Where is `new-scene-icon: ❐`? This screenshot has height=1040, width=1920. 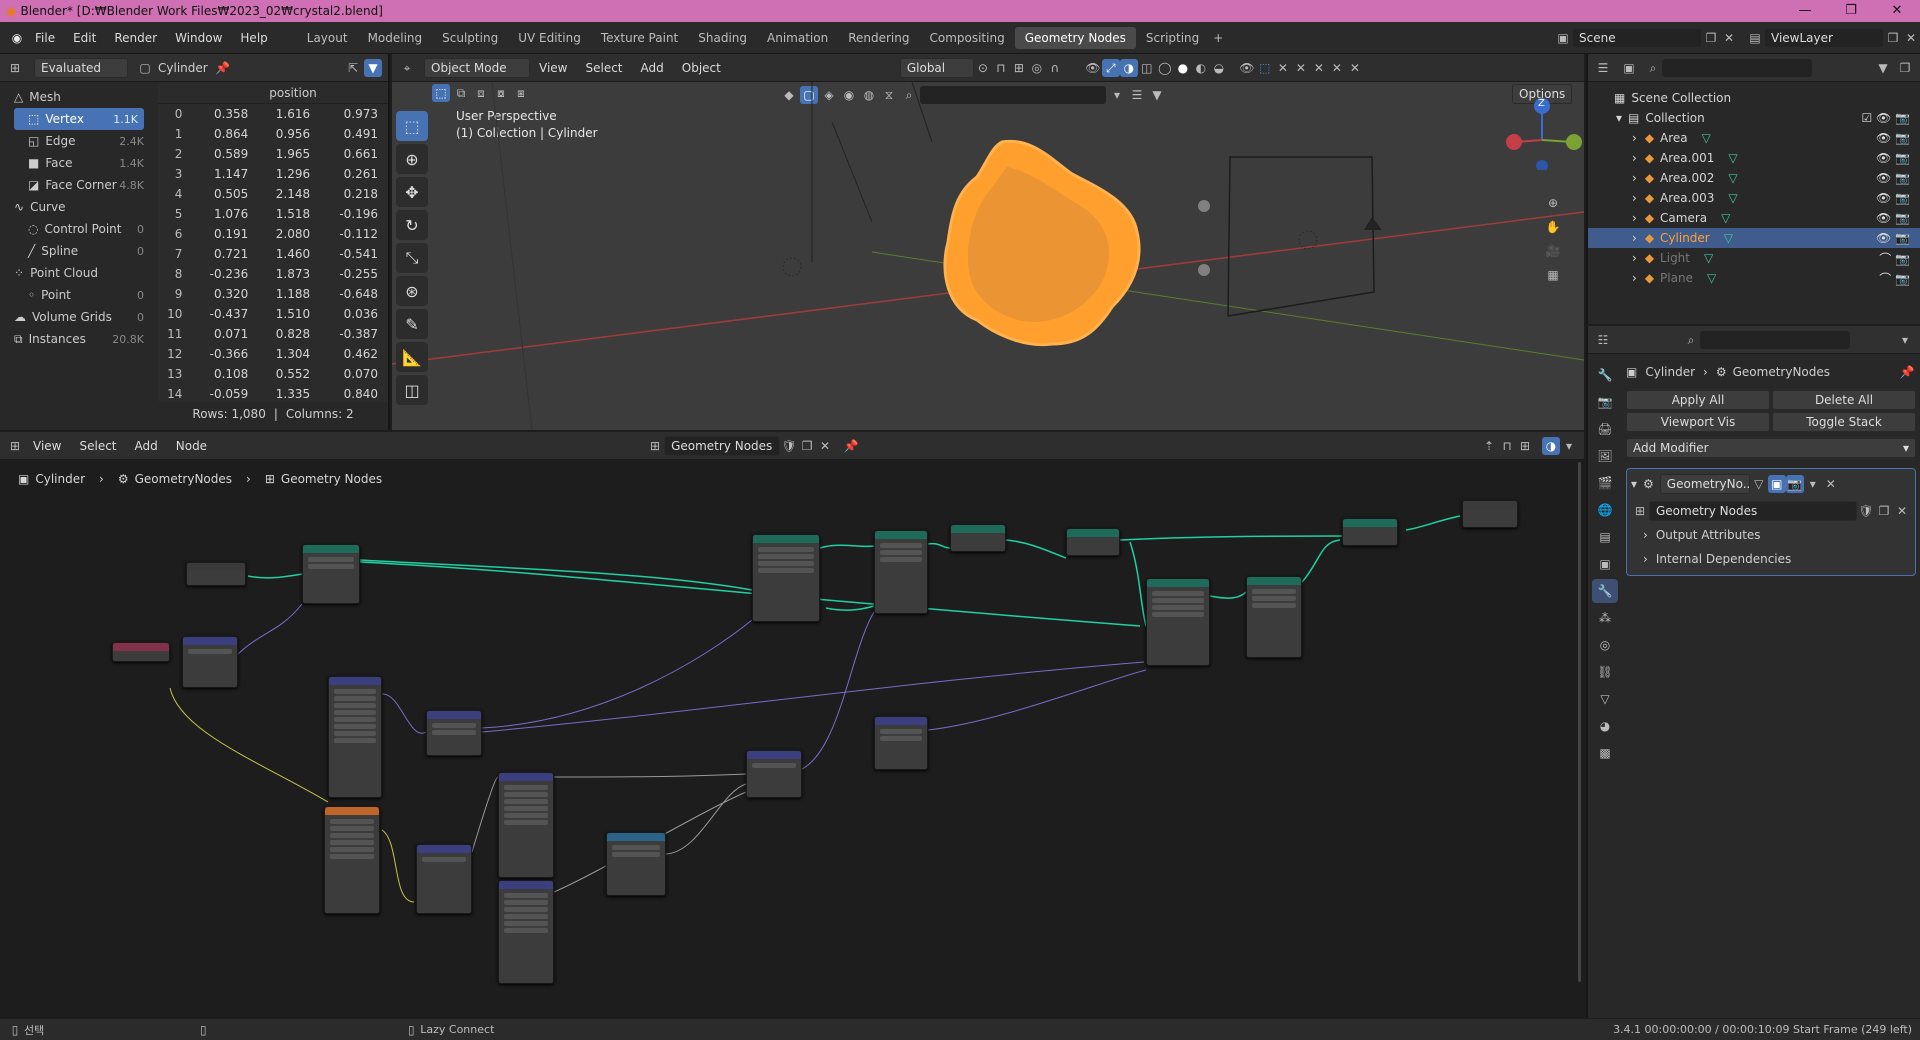 new-scene-icon: ❐ is located at coordinates (1711, 38).